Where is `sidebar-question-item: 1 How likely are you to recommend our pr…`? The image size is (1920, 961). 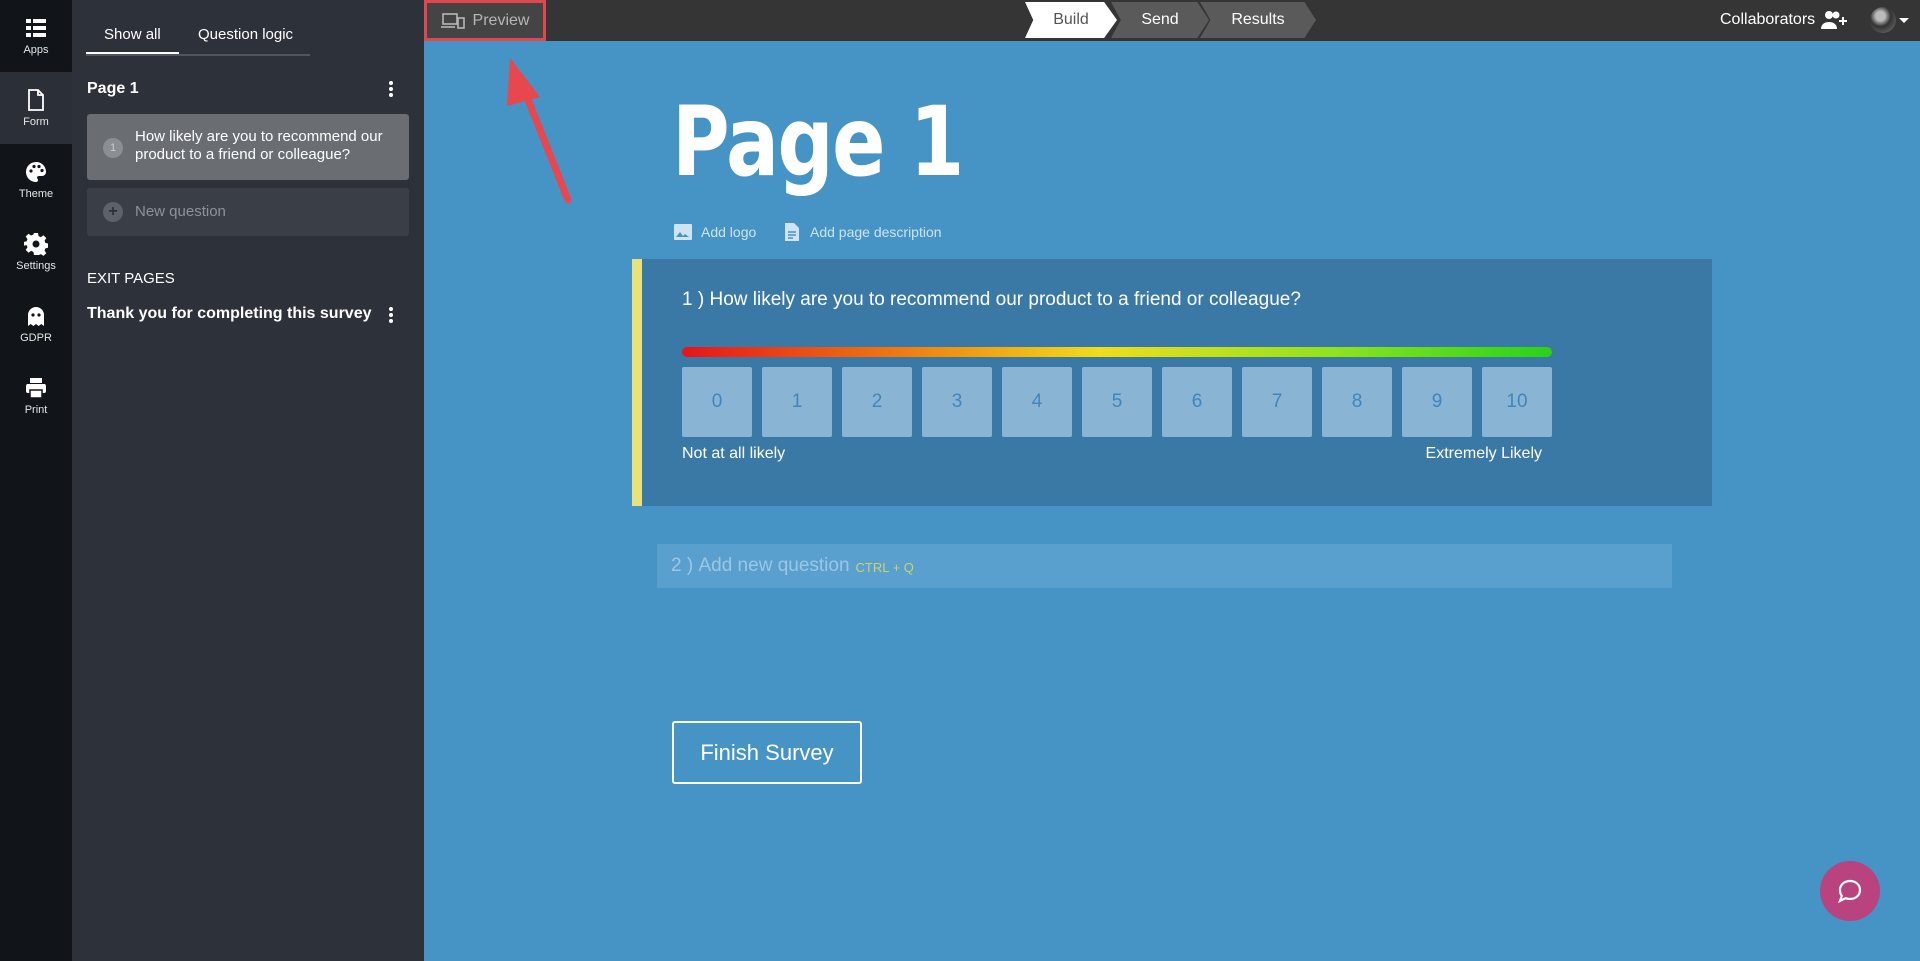
sidebar-question-item: 1 How likely are you to recommend our pr… is located at coordinates (248, 147).